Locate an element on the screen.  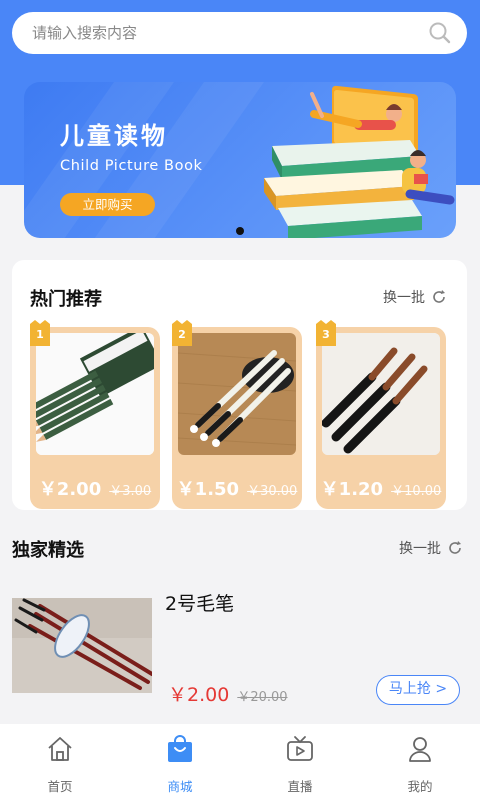
banner-page-indicator is located at coordinates (240, 231).